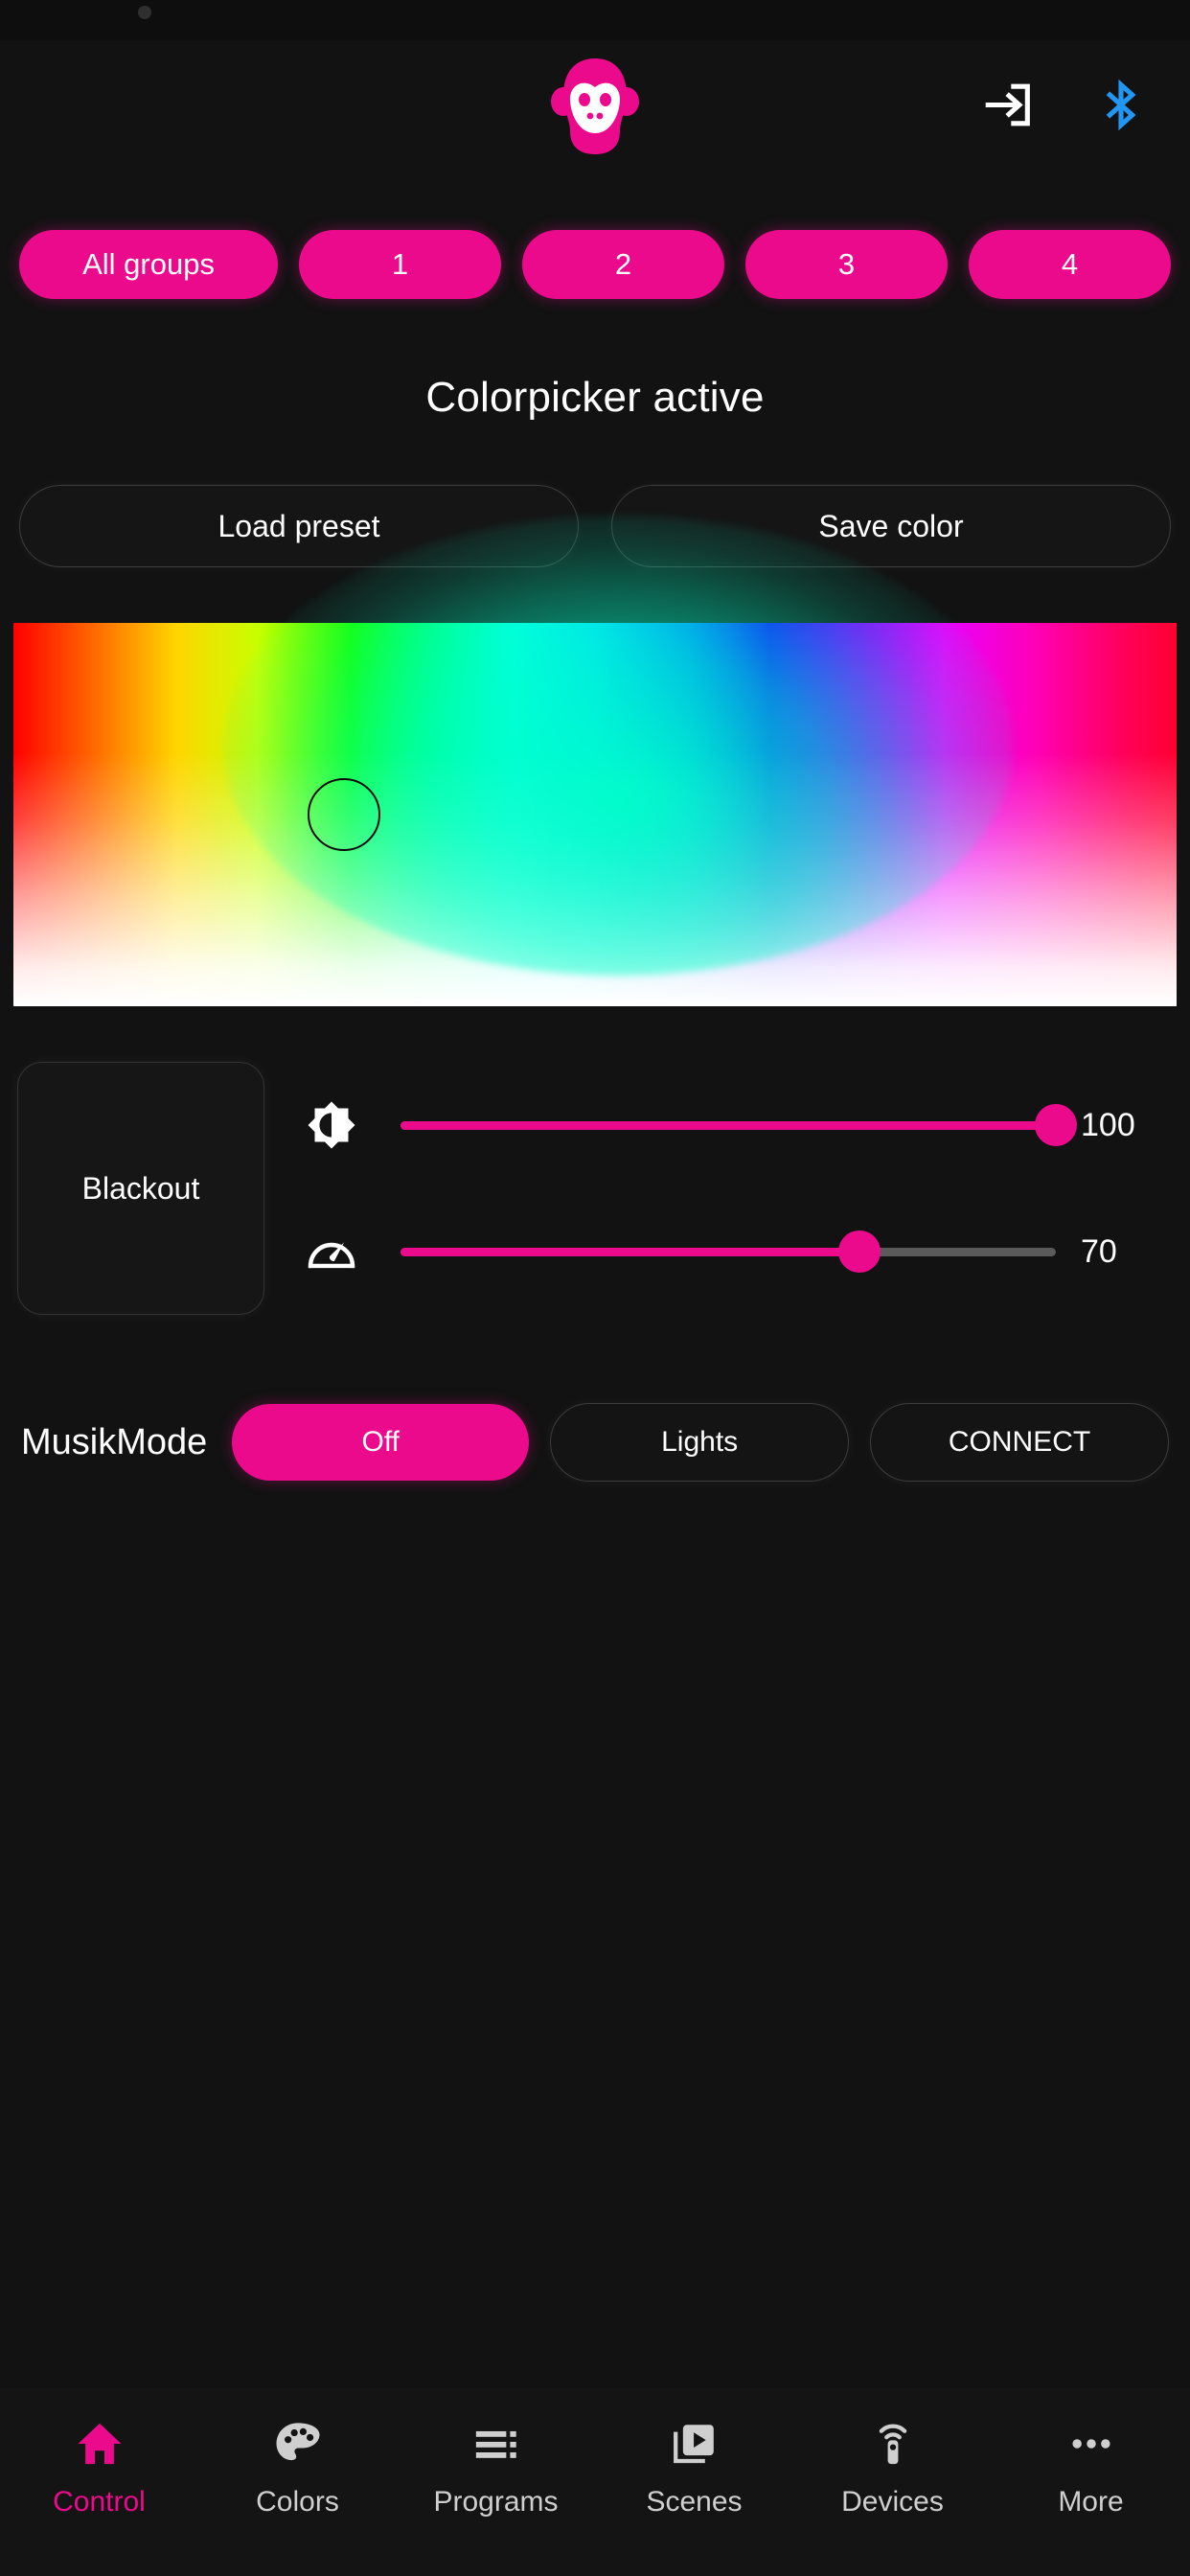 This screenshot has height=2576, width=1190. What do you see at coordinates (332, 1125) in the screenshot?
I see `brightness-icon` at bounding box center [332, 1125].